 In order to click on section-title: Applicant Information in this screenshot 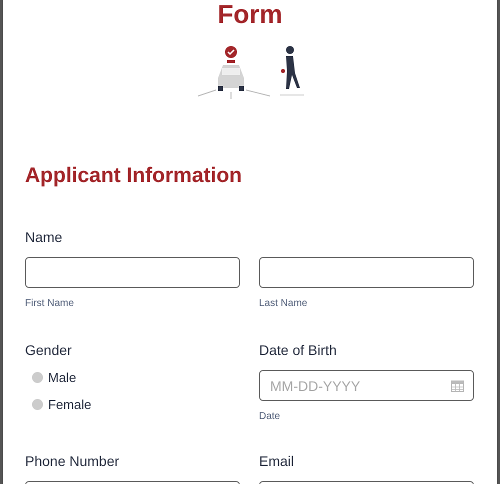, I will do `click(133, 176)`.